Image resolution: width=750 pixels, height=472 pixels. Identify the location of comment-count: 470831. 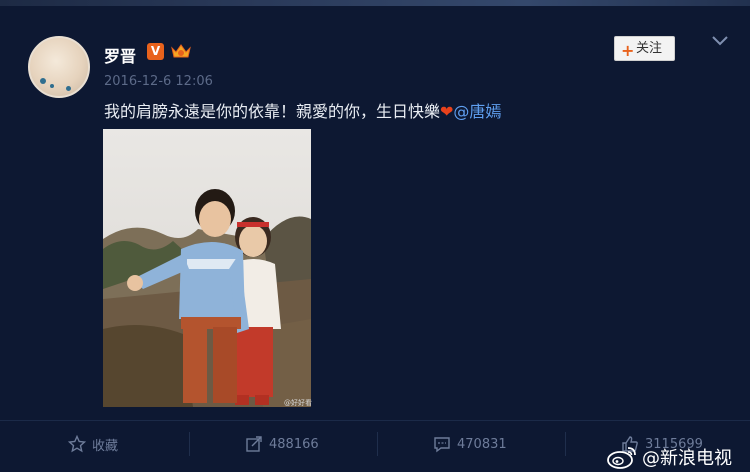
(482, 444).